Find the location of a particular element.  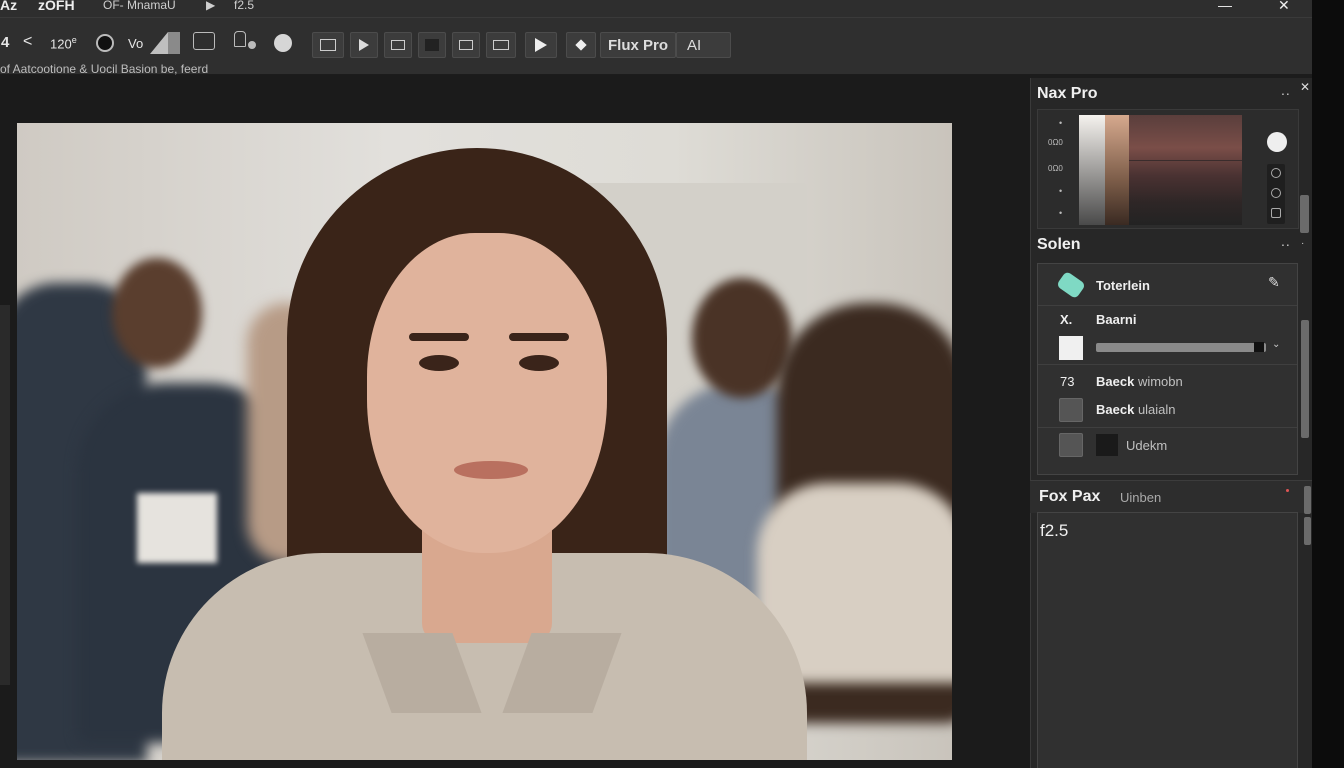

layer-row-5: Baeck ulaialn is located at coordinates (1167, 411).